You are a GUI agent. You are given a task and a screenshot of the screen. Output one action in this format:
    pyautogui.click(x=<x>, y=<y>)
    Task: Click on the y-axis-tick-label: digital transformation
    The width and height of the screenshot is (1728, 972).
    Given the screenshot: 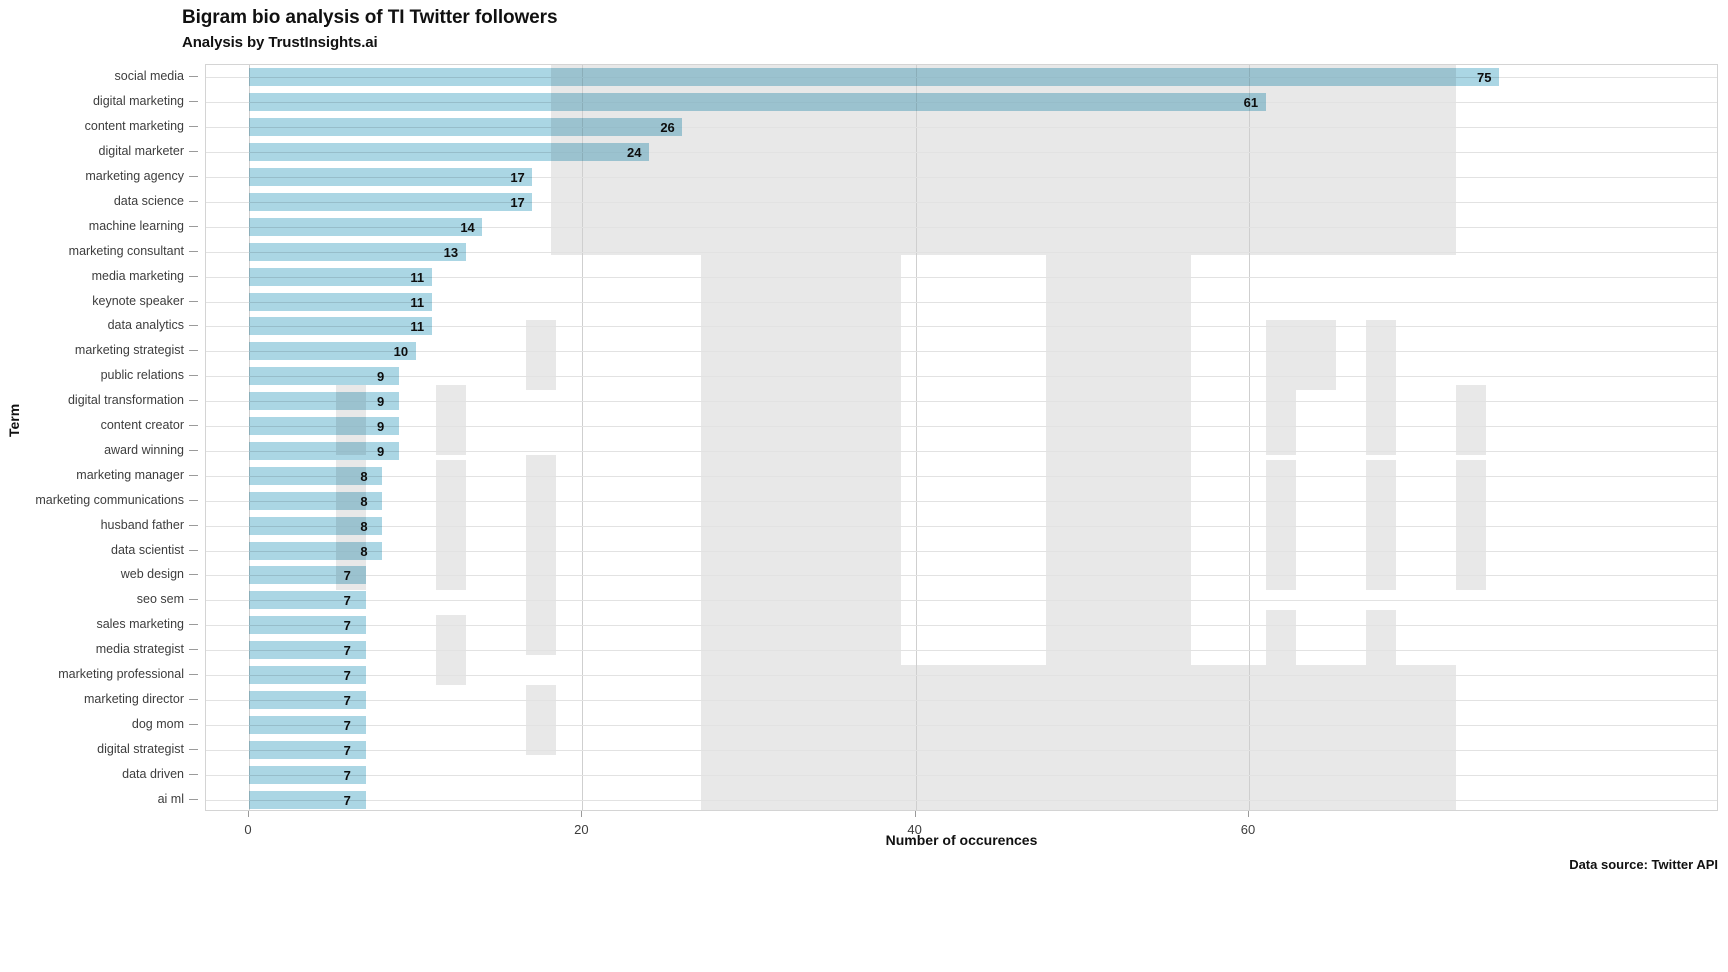 What is the action you would take?
    pyautogui.click(x=125, y=400)
    